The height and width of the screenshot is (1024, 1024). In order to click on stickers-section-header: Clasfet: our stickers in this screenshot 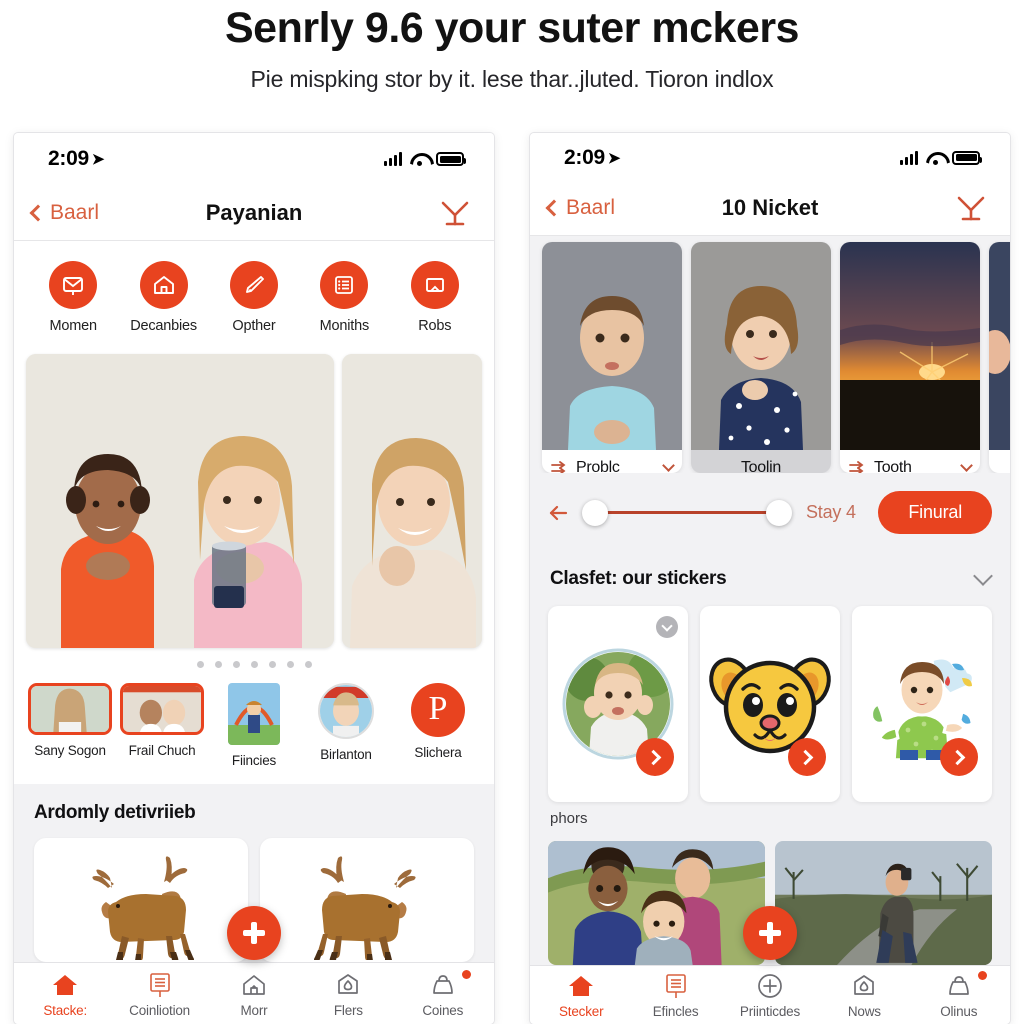, I will do `click(770, 575)`.